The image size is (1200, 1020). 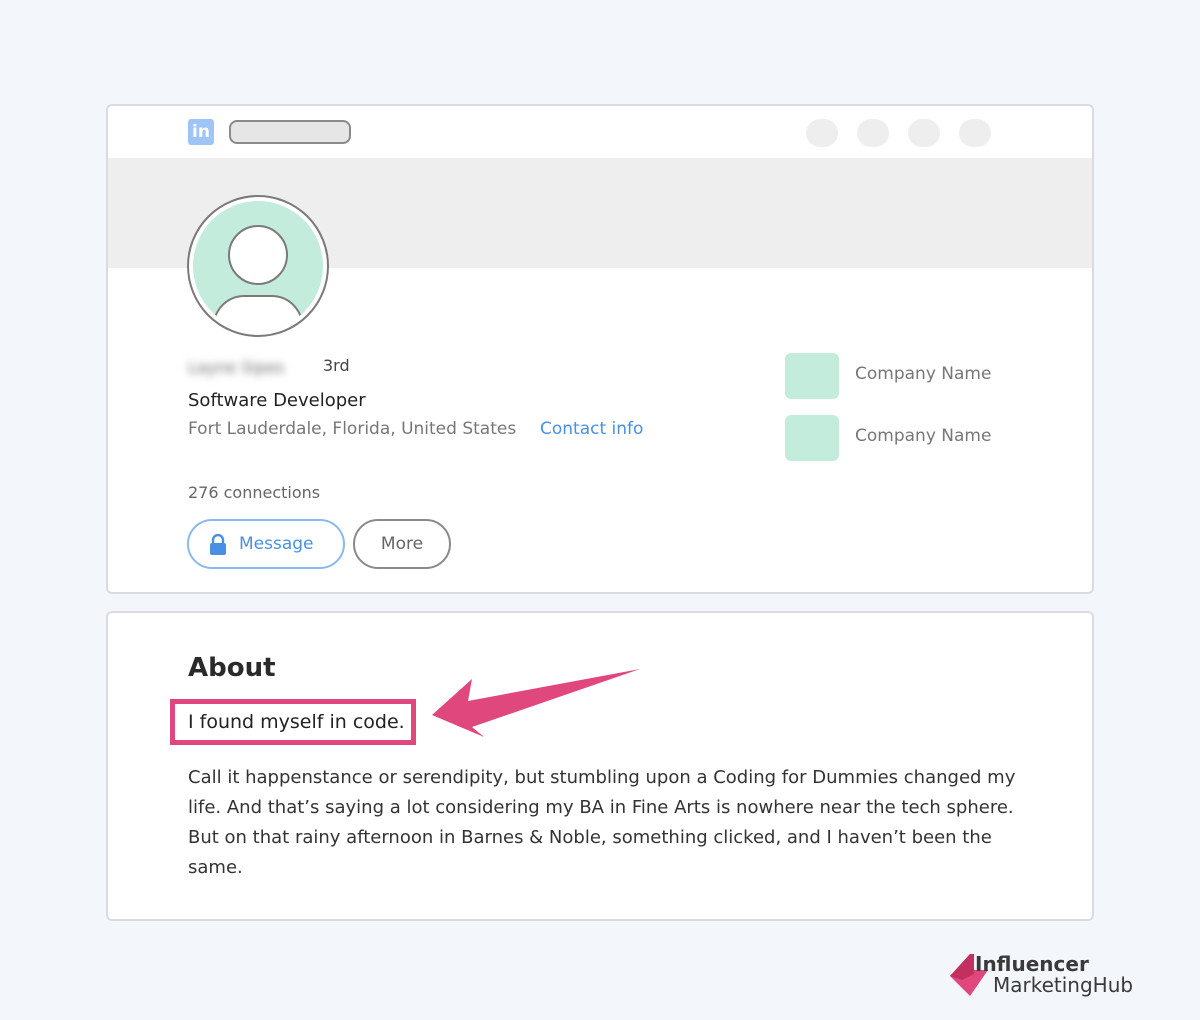 I want to click on top-nav-bar: in, so click(x=600, y=132).